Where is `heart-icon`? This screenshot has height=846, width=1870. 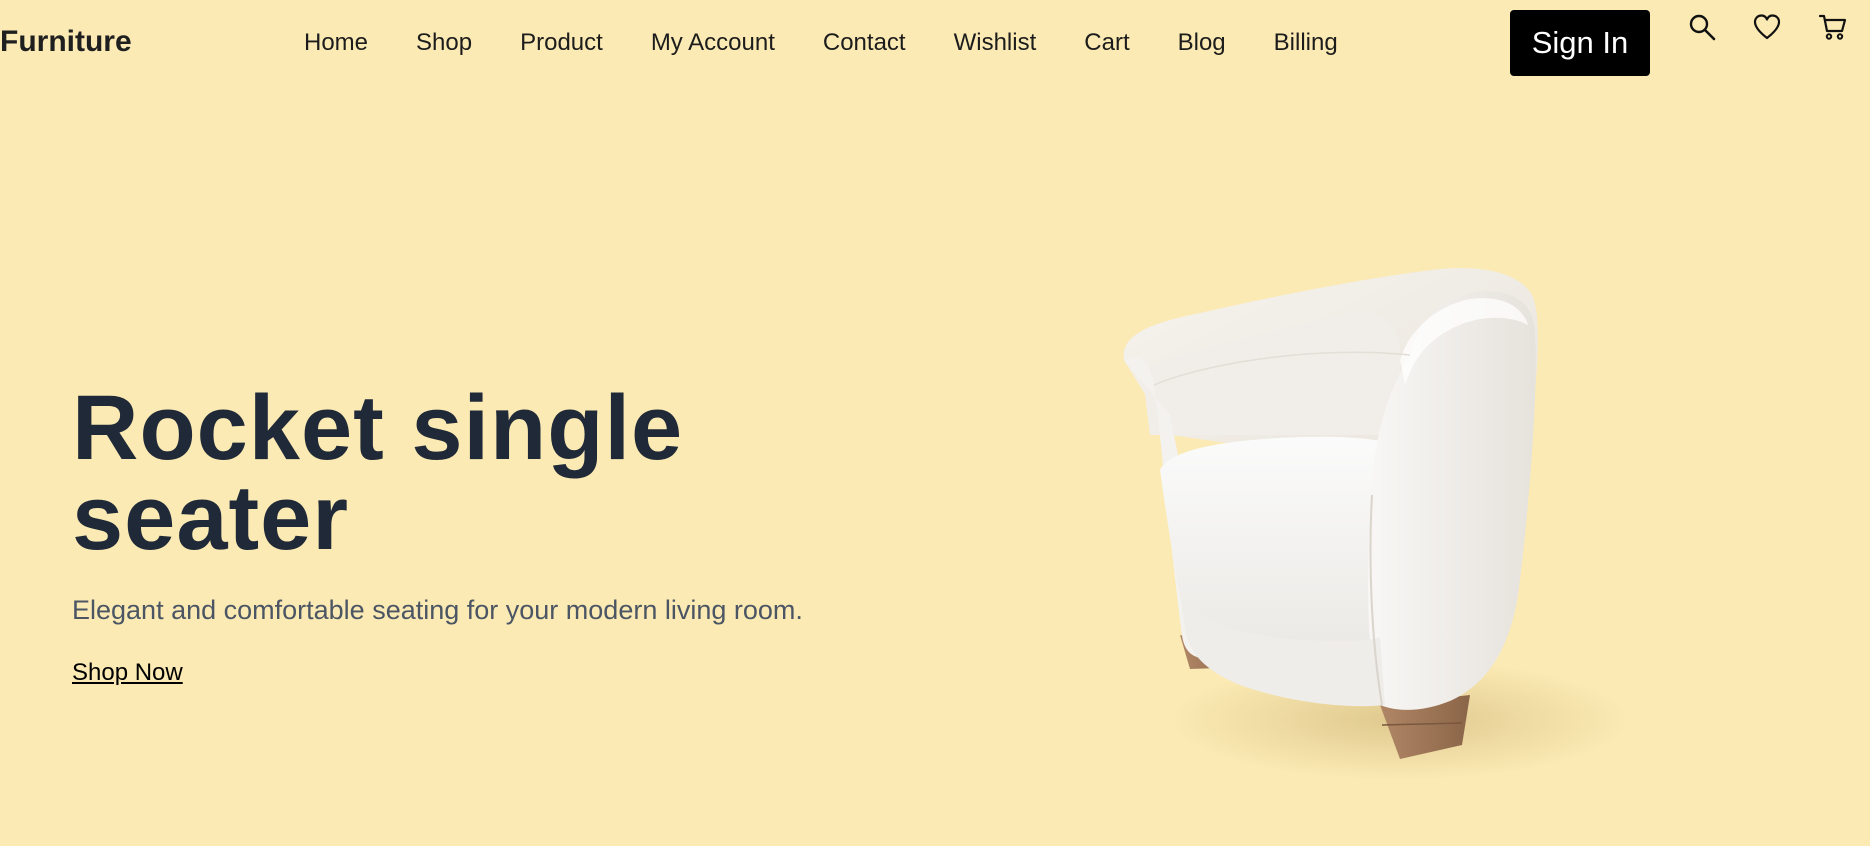 heart-icon is located at coordinates (1767, 27).